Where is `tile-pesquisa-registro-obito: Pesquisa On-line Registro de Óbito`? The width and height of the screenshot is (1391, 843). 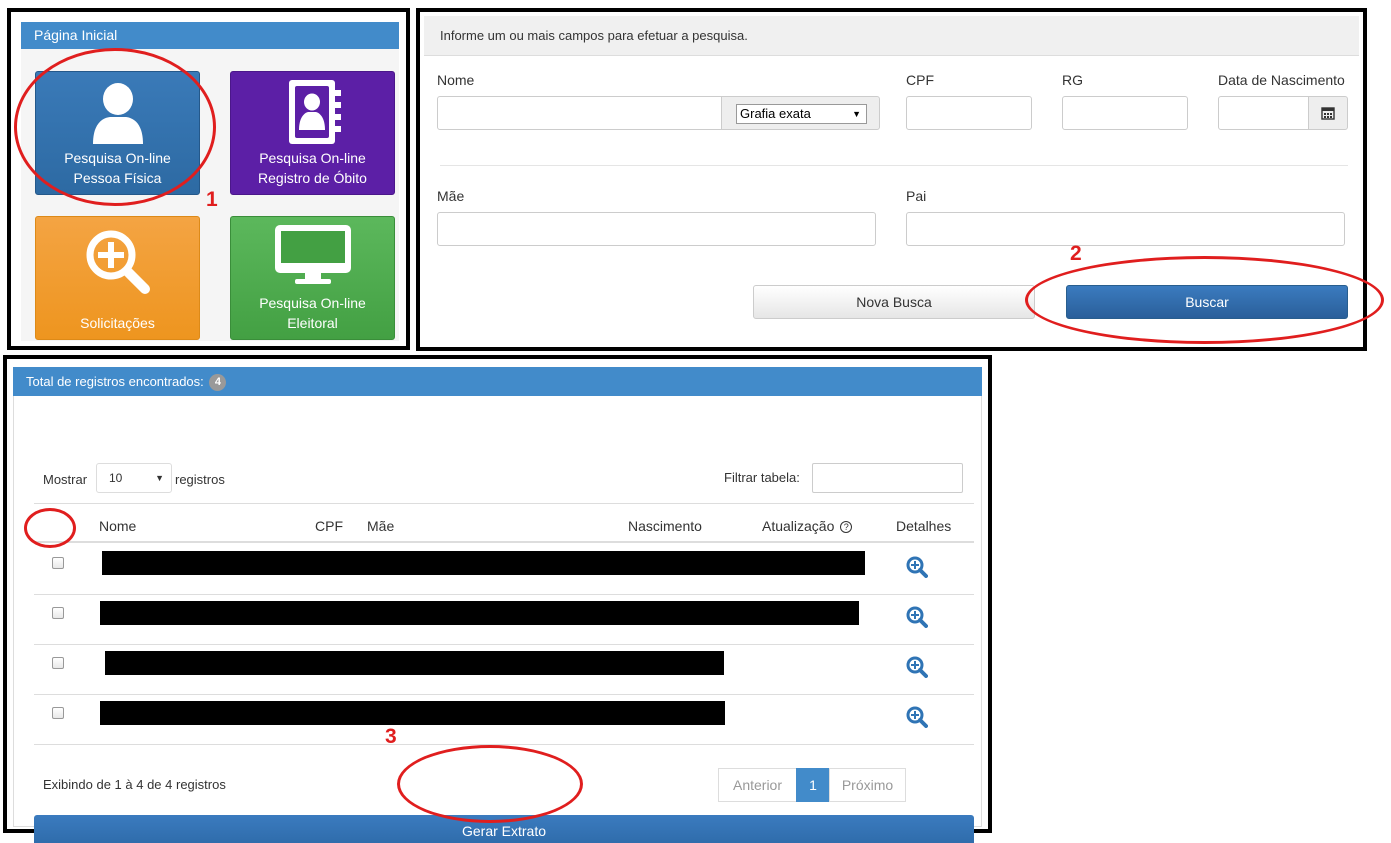
tile-pesquisa-registro-obito: Pesquisa On-line Registro de Óbito is located at coordinates (312, 133).